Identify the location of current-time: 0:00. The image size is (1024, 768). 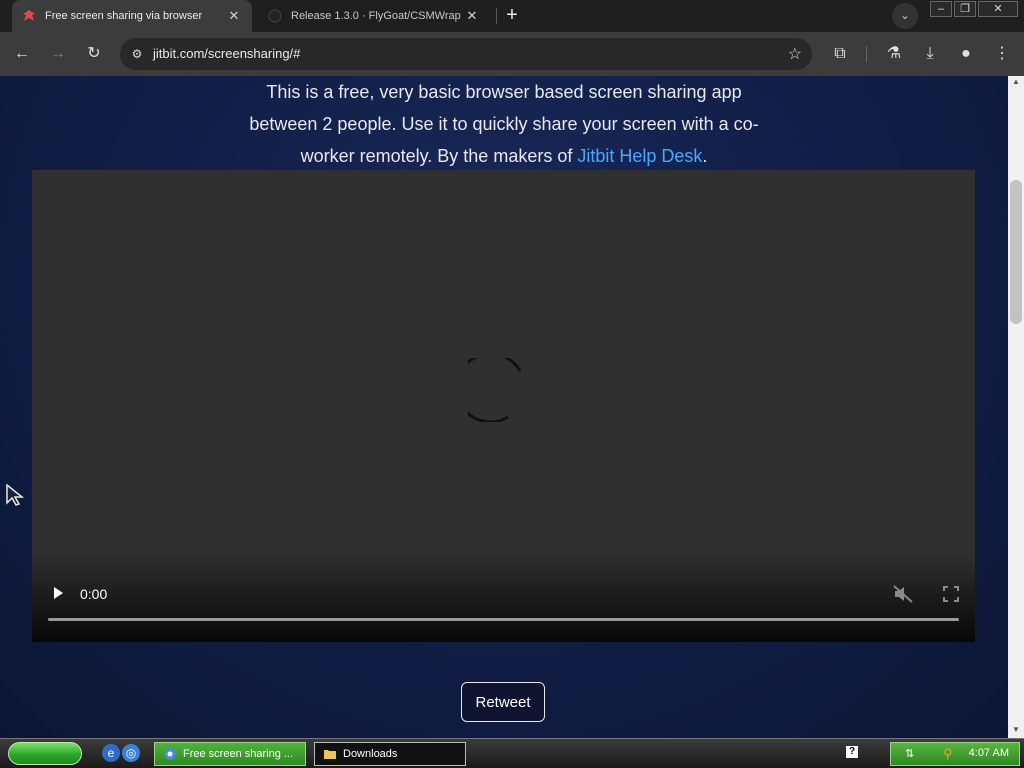
(94, 594).